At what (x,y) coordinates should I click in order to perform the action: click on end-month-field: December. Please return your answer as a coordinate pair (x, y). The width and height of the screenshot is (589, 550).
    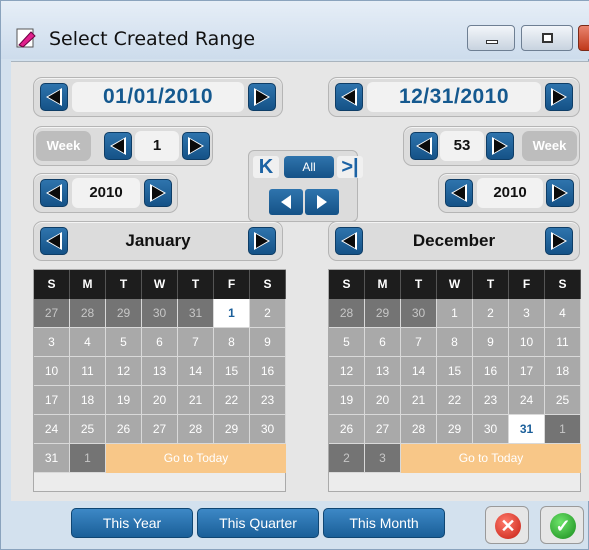
    Looking at the image, I should click on (454, 241).